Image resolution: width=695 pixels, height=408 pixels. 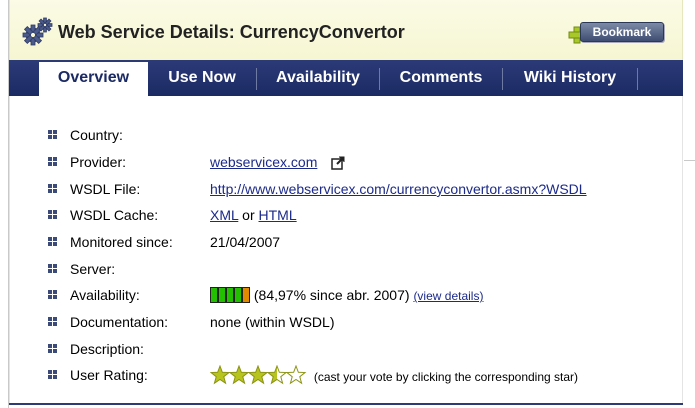 I want to click on wsdl-cache-or: or, so click(x=248, y=215).